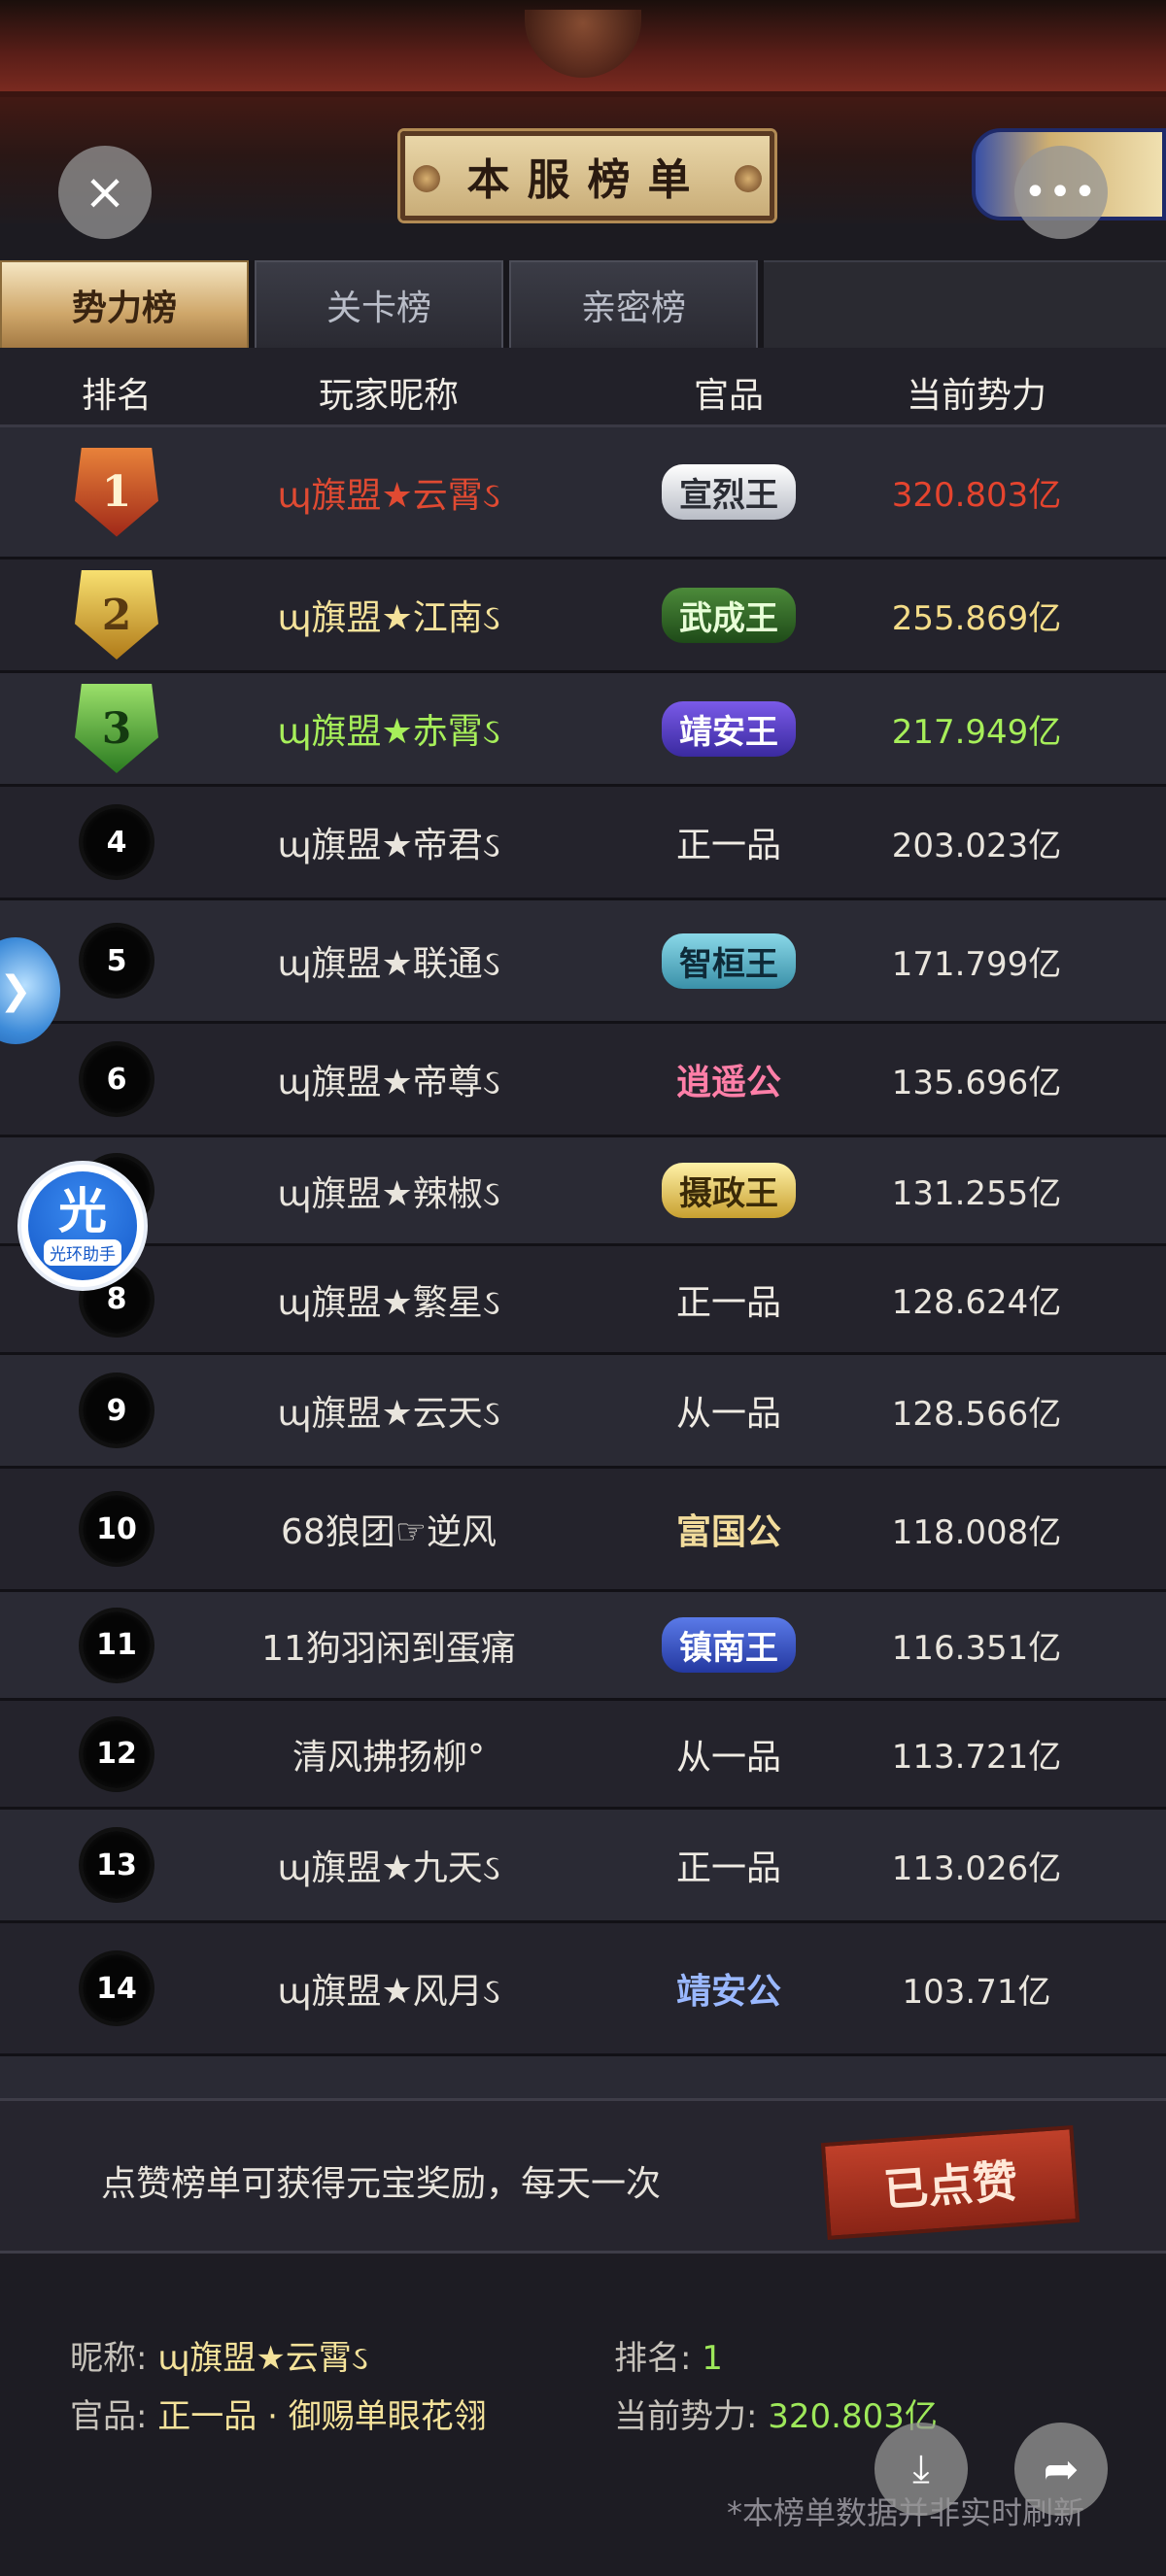  Describe the element at coordinates (388, 732) in the screenshot. I see `player-name: ɰ旗盟★赤霄ઽ` at that location.